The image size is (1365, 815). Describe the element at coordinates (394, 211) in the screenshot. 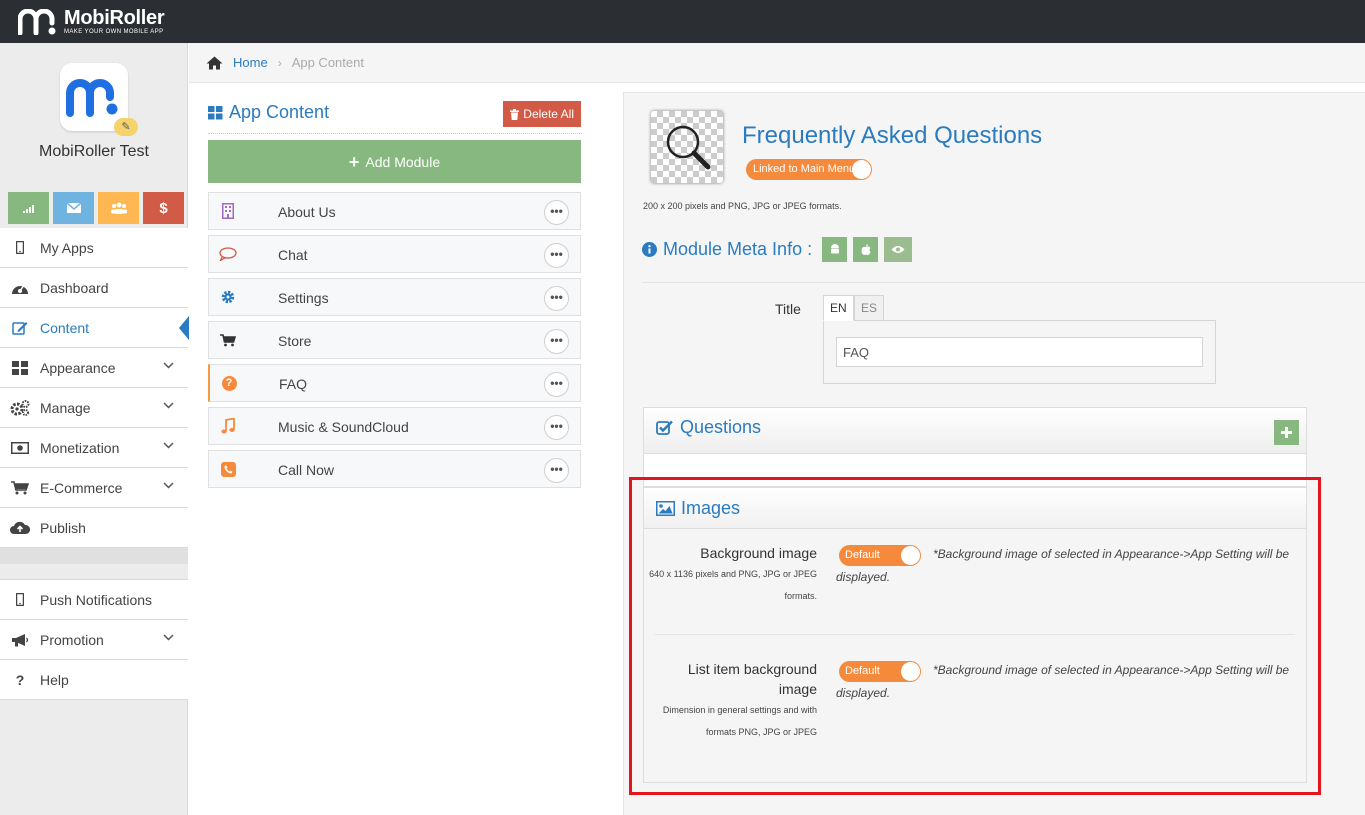

I see `module-item-about-us: About Us •••` at that location.